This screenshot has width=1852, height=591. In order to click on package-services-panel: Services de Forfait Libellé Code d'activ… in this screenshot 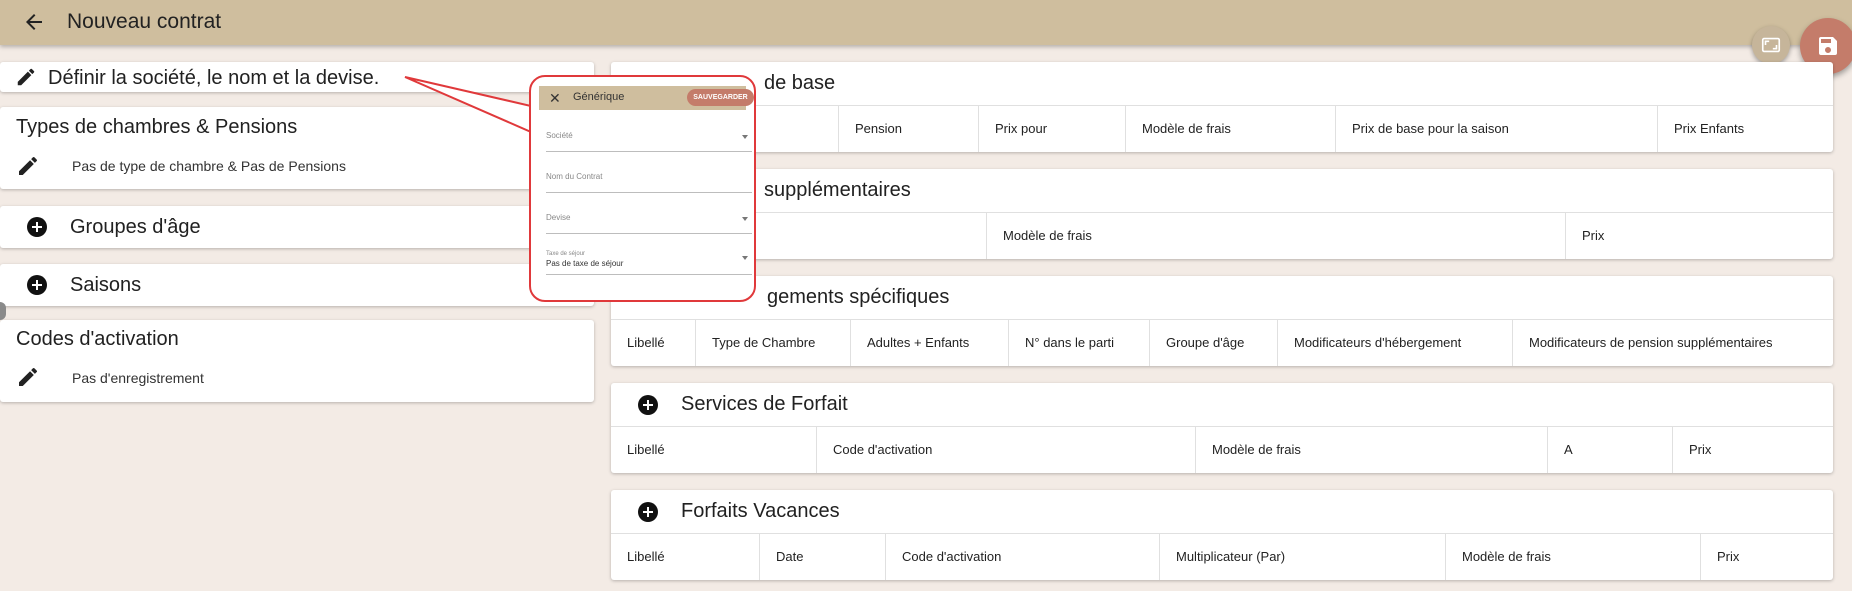, I will do `click(1222, 428)`.